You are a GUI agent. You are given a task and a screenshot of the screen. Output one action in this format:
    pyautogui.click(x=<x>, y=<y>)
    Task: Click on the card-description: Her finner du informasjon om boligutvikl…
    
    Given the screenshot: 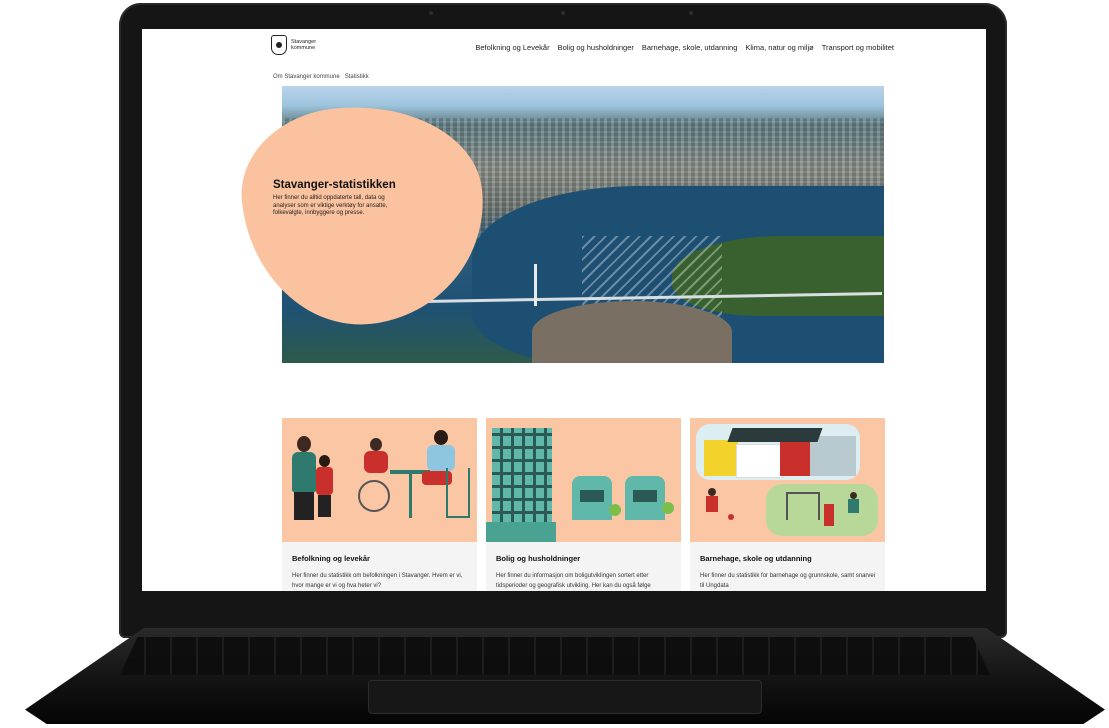 What is the action you would take?
    pyautogui.click(x=573, y=581)
    